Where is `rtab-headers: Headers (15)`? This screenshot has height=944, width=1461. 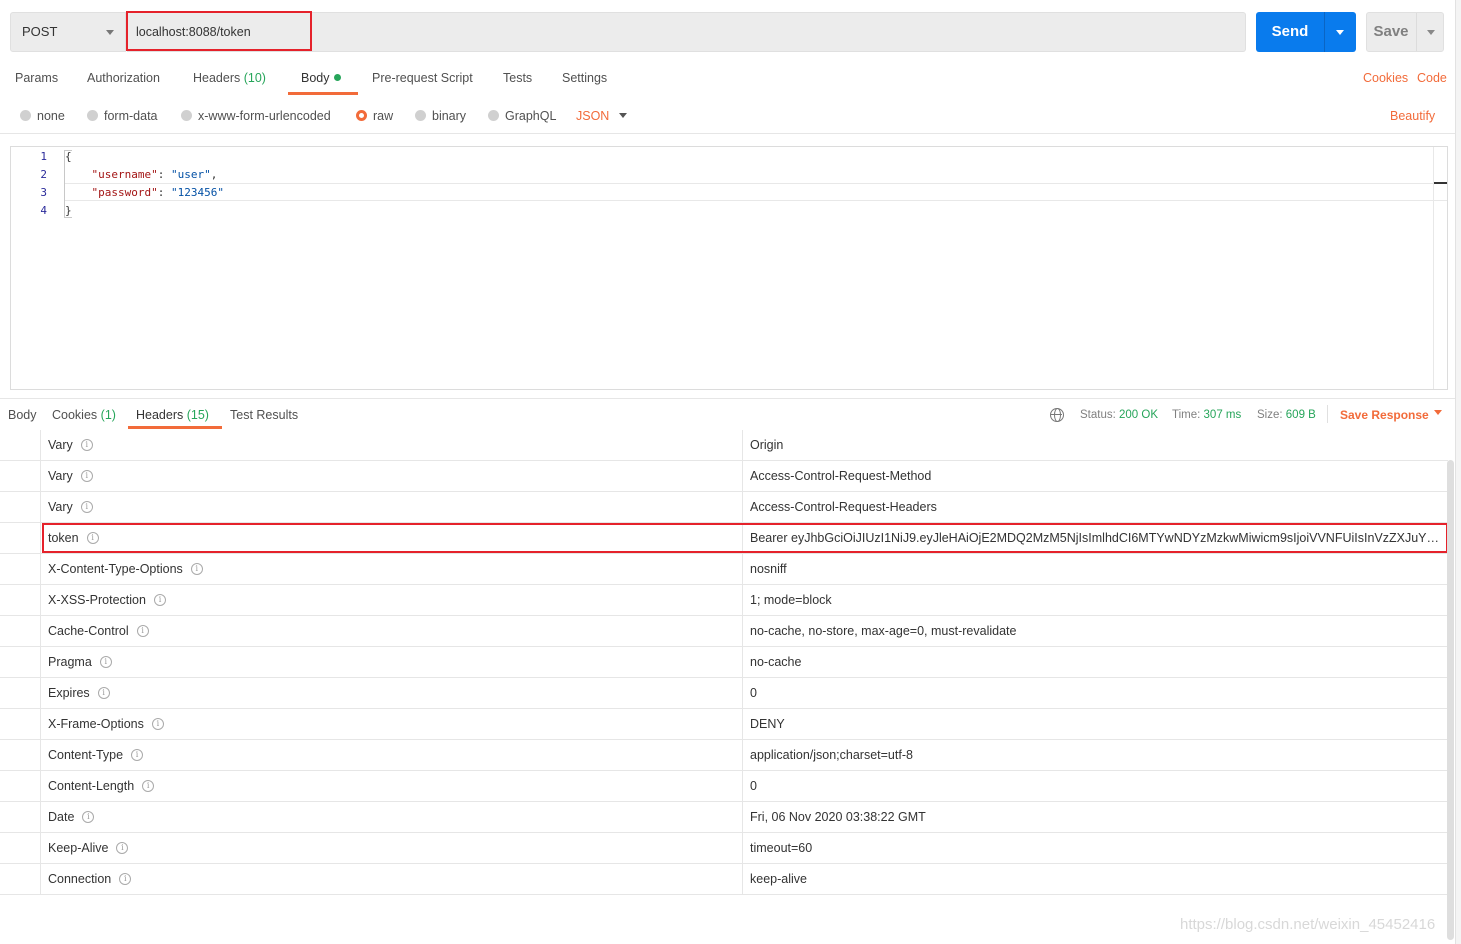
rtab-headers: Headers (15) is located at coordinates (172, 415).